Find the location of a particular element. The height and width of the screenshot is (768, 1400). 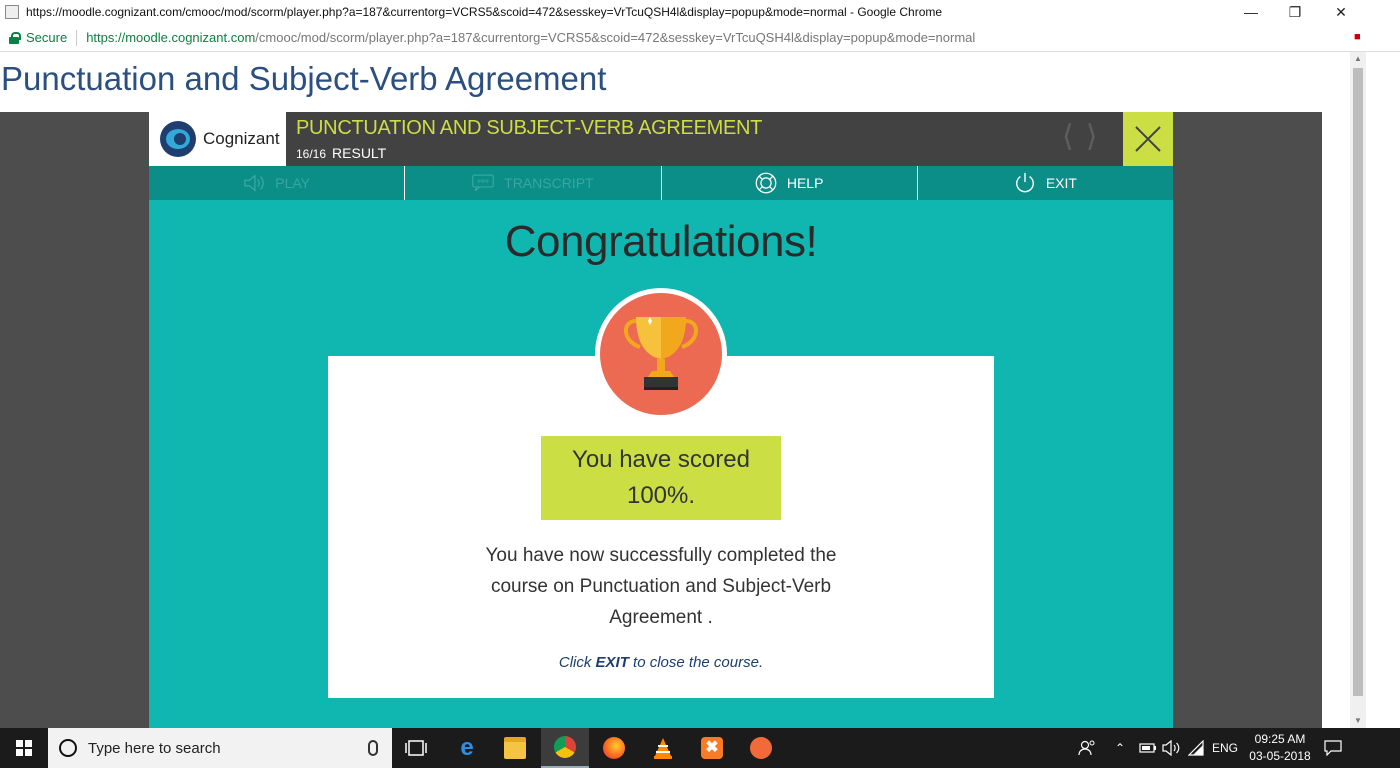

edge-taskbar-button: e is located at coordinates (467, 748).